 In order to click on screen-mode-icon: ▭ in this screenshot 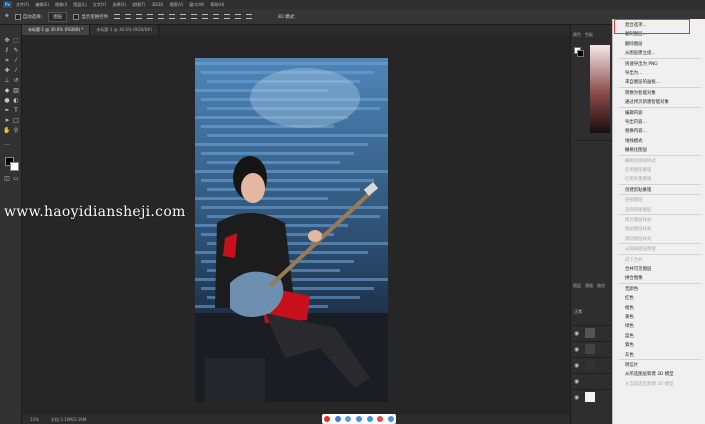, I will do `click(16, 179)`.